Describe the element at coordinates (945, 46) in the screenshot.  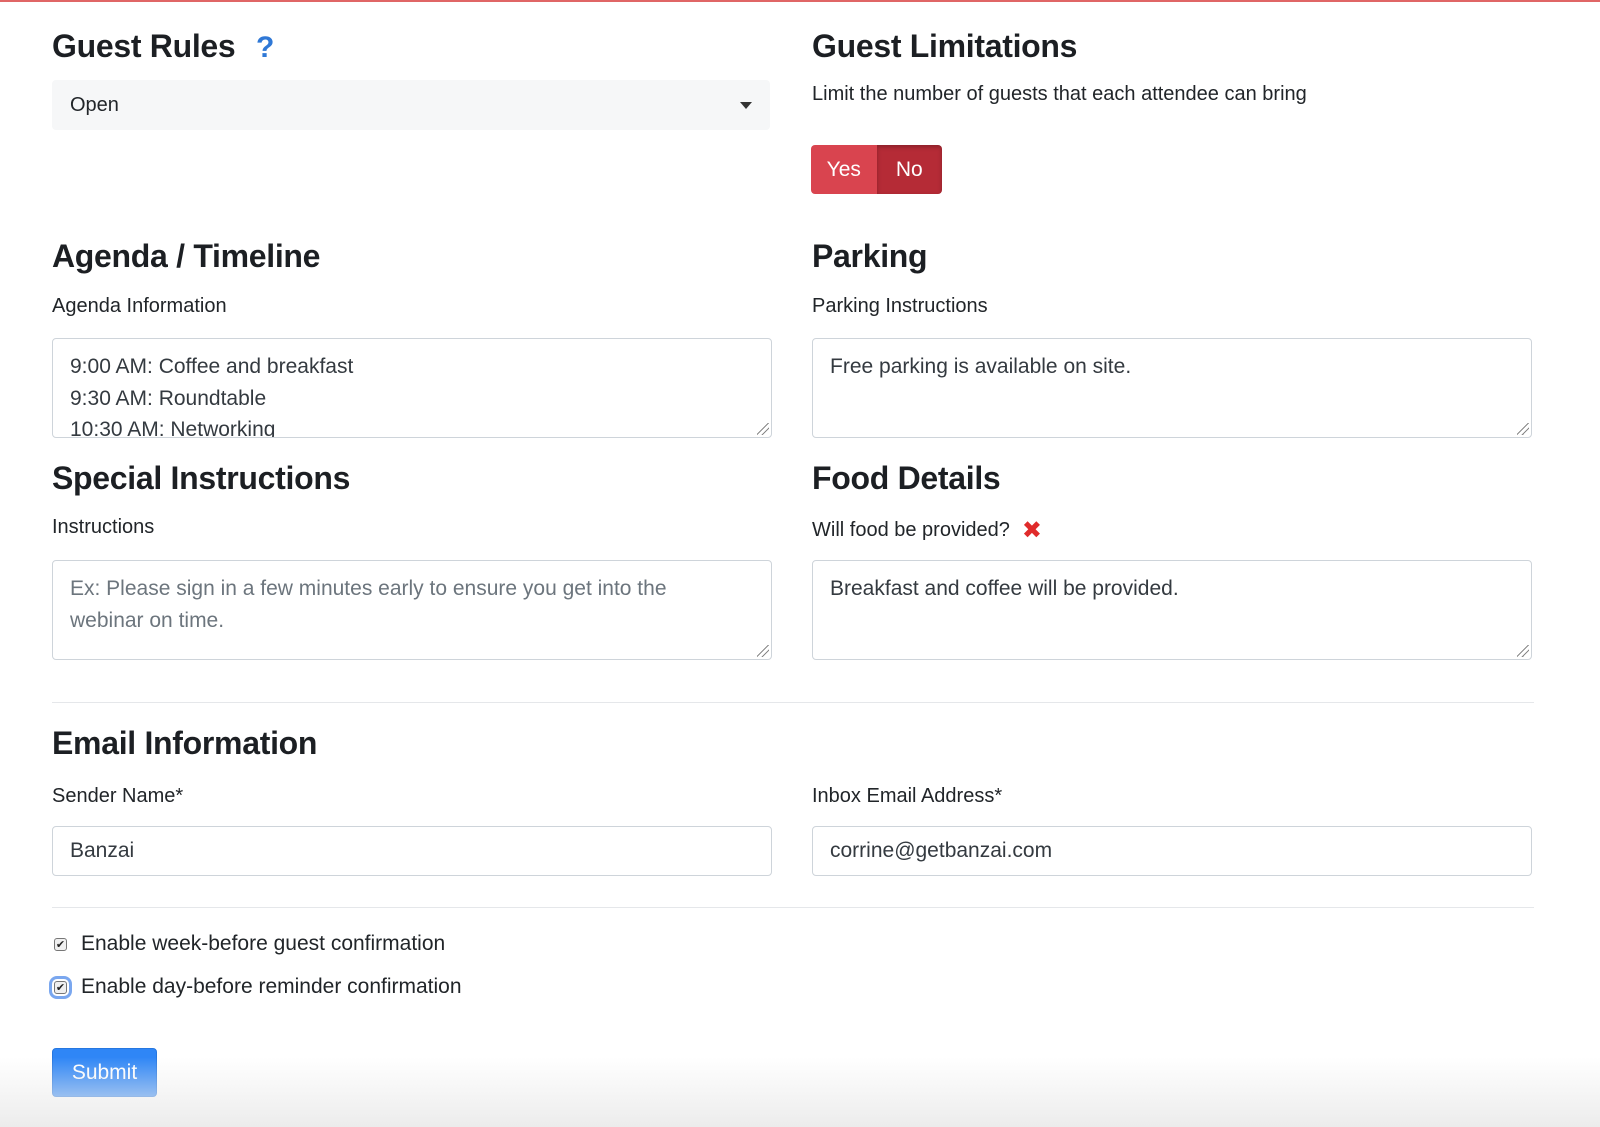
I see `guest-limitations-heading: Guest Limitations` at that location.